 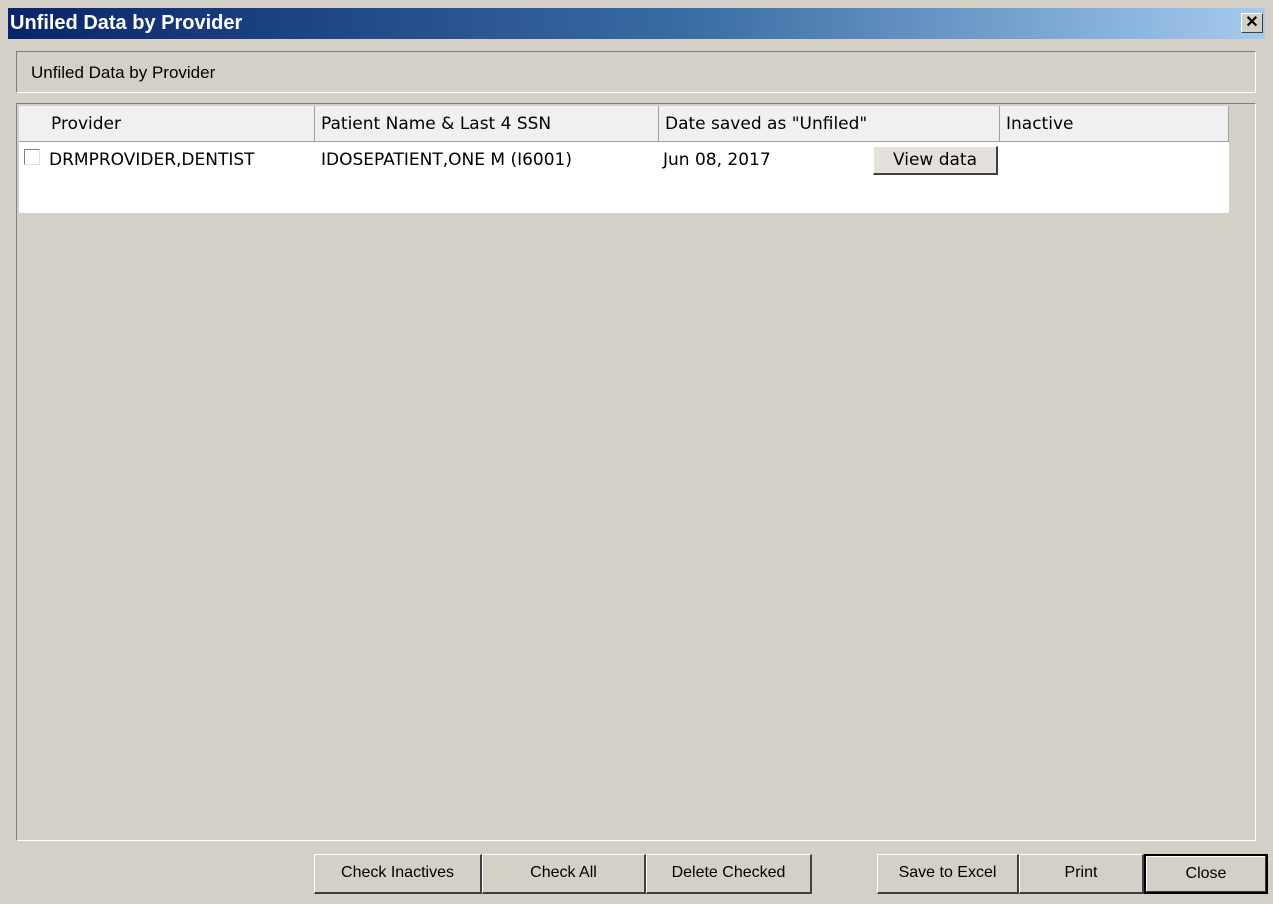 I want to click on column-header-inactive: Inactive, so click(x=1114, y=124).